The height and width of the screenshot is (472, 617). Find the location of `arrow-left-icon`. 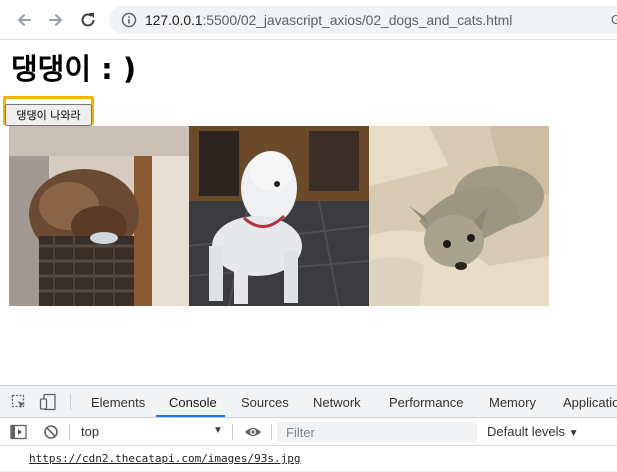

arrow-left-icon is located at coordinates (24, 20).